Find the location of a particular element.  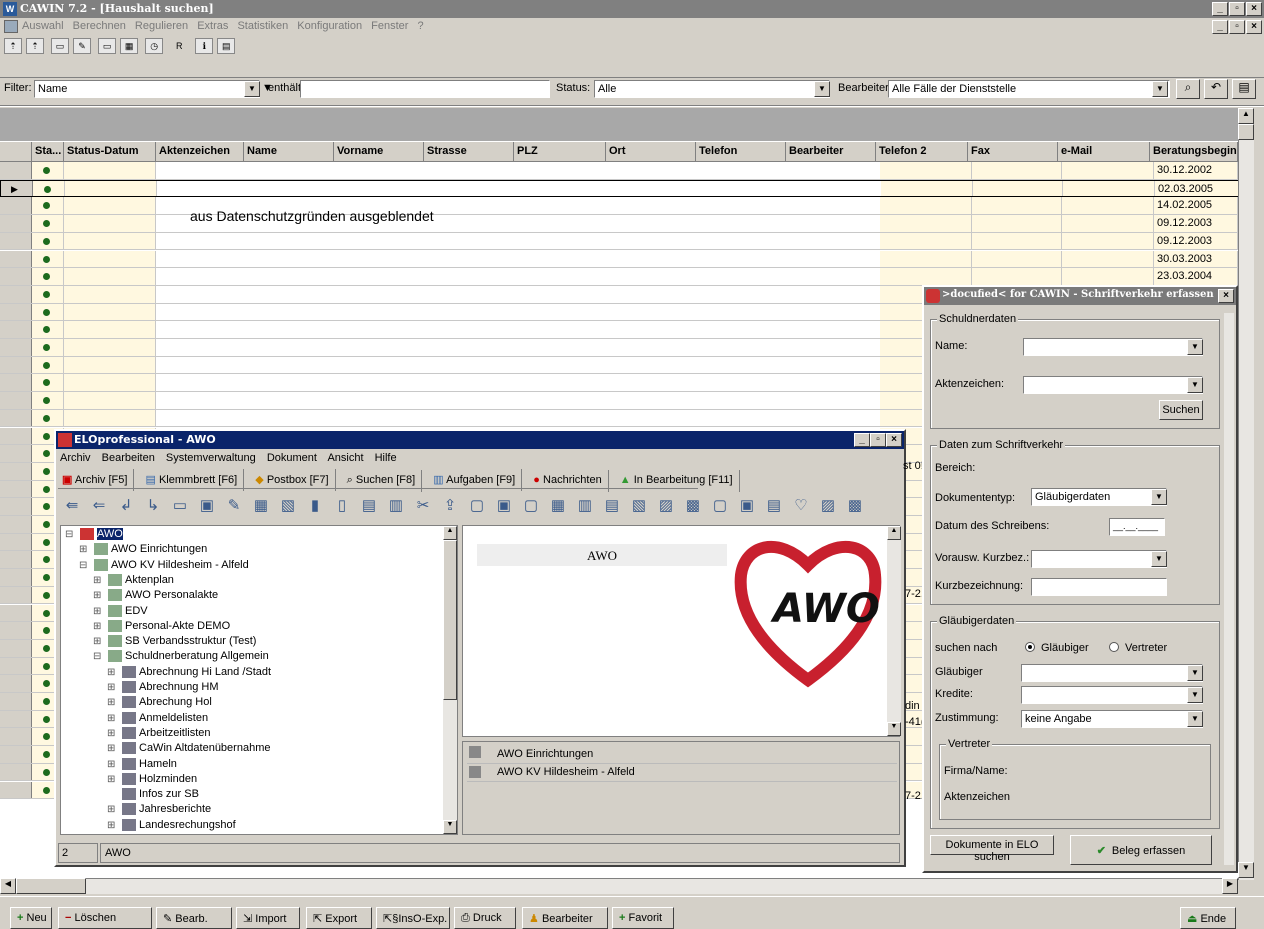

elo-tool-29-icon: ▩ is located at coordinates (855, 506).